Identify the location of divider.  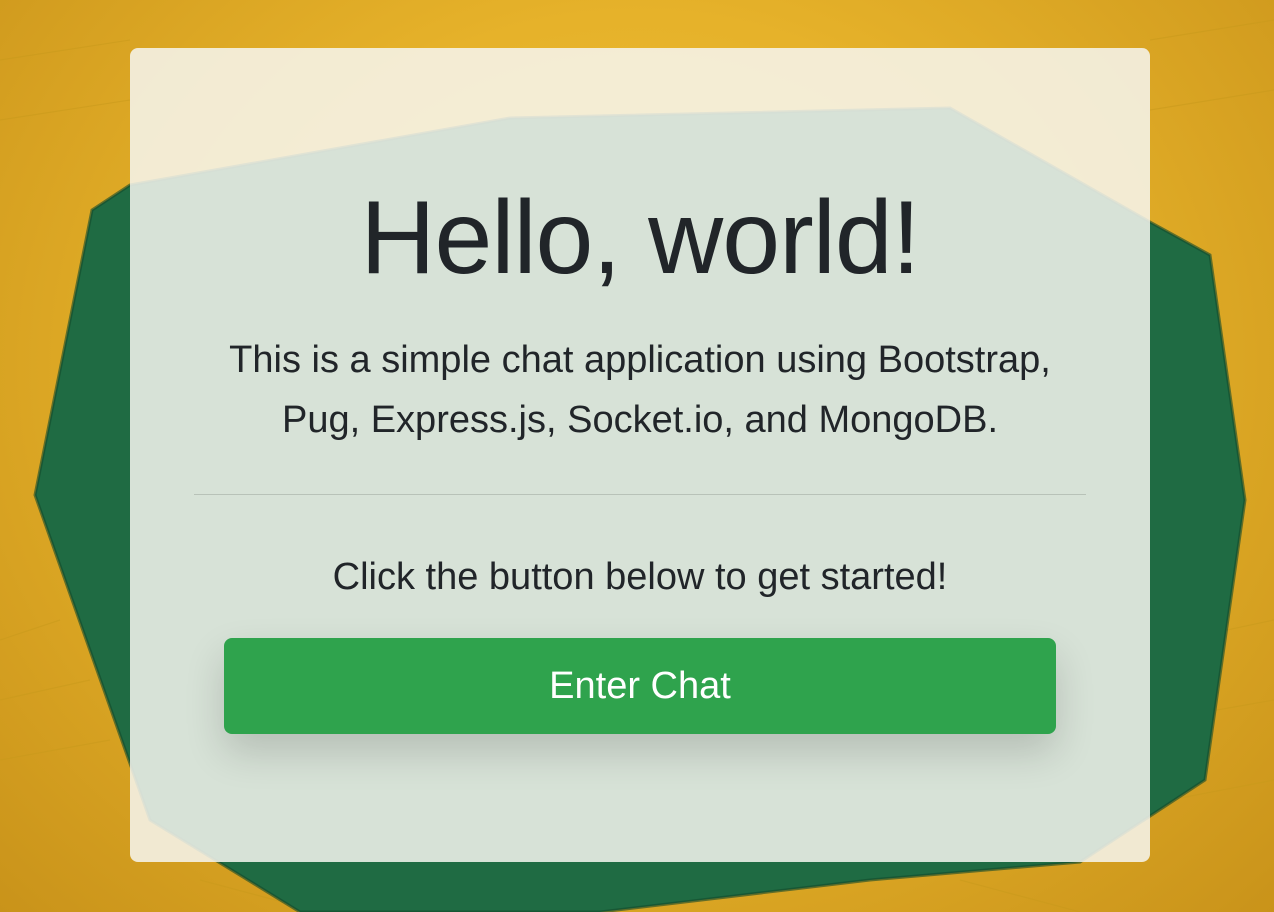
(640, 494).